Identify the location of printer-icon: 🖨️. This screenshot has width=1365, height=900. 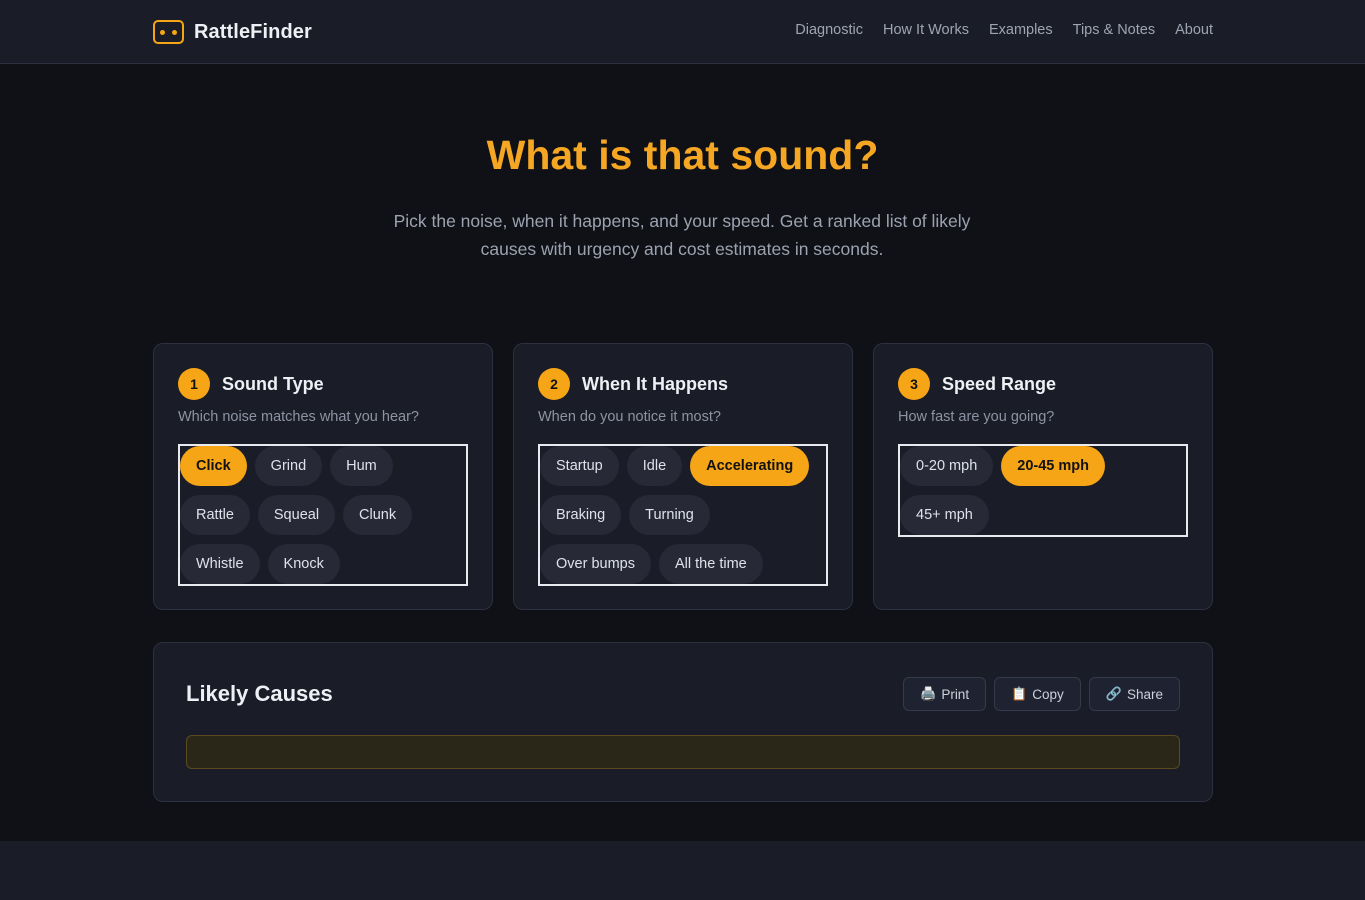
(928, 693).